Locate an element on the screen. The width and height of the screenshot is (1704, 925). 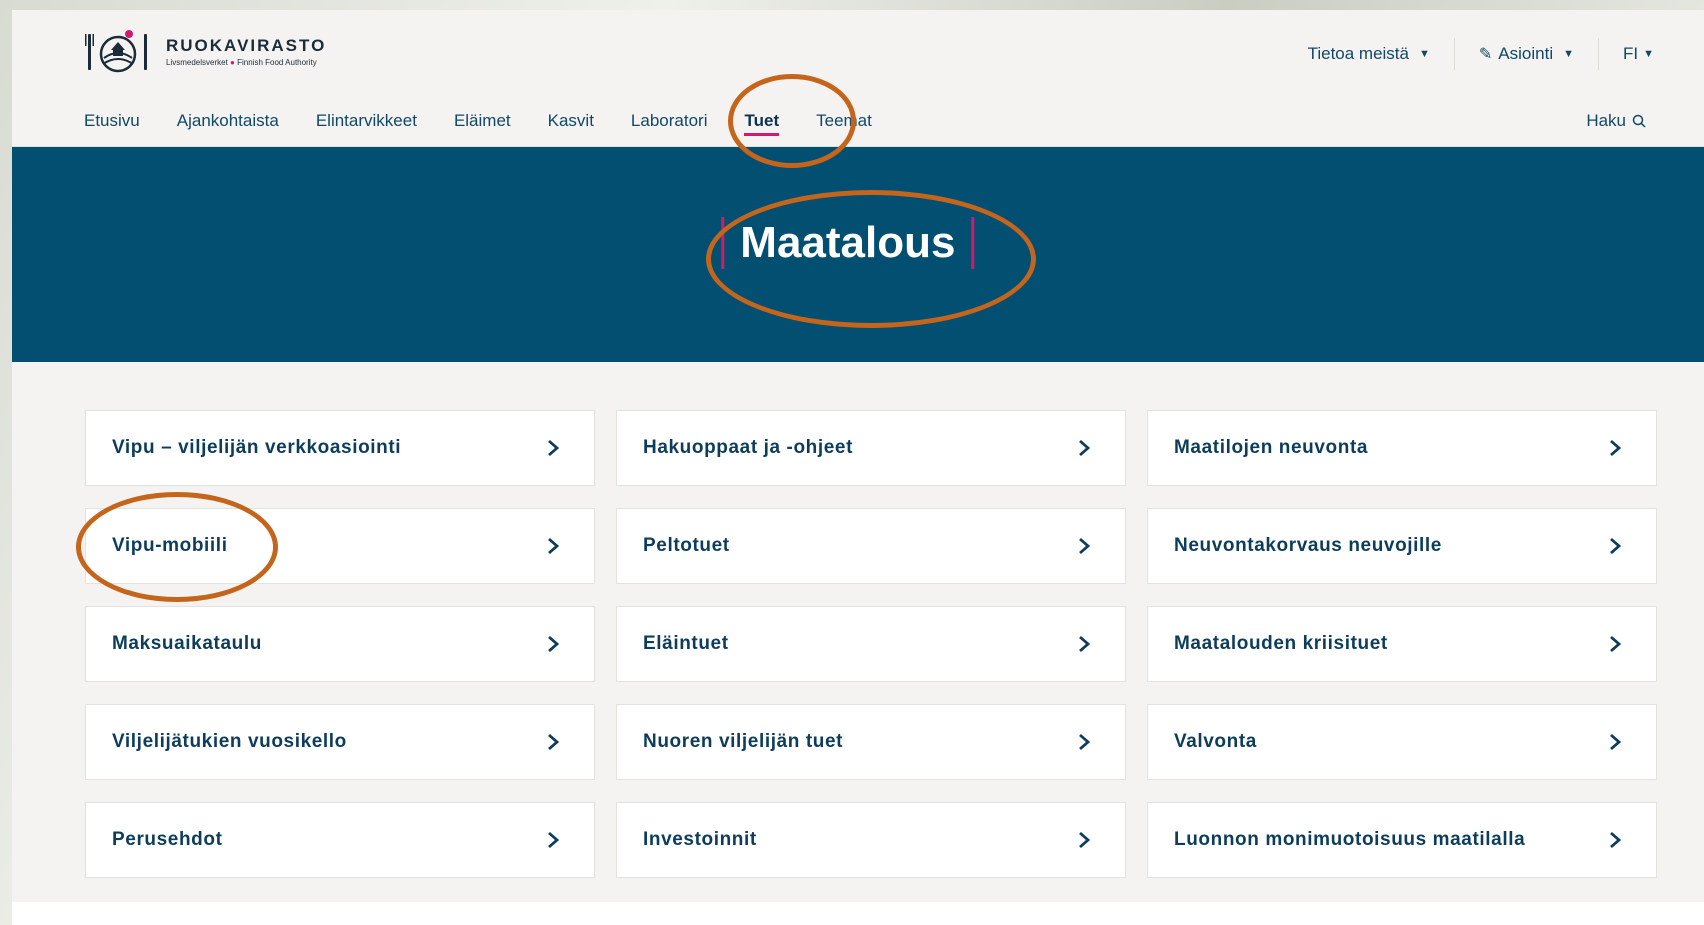
page-title-text: Maatalous is located at coordinates (848, 242).